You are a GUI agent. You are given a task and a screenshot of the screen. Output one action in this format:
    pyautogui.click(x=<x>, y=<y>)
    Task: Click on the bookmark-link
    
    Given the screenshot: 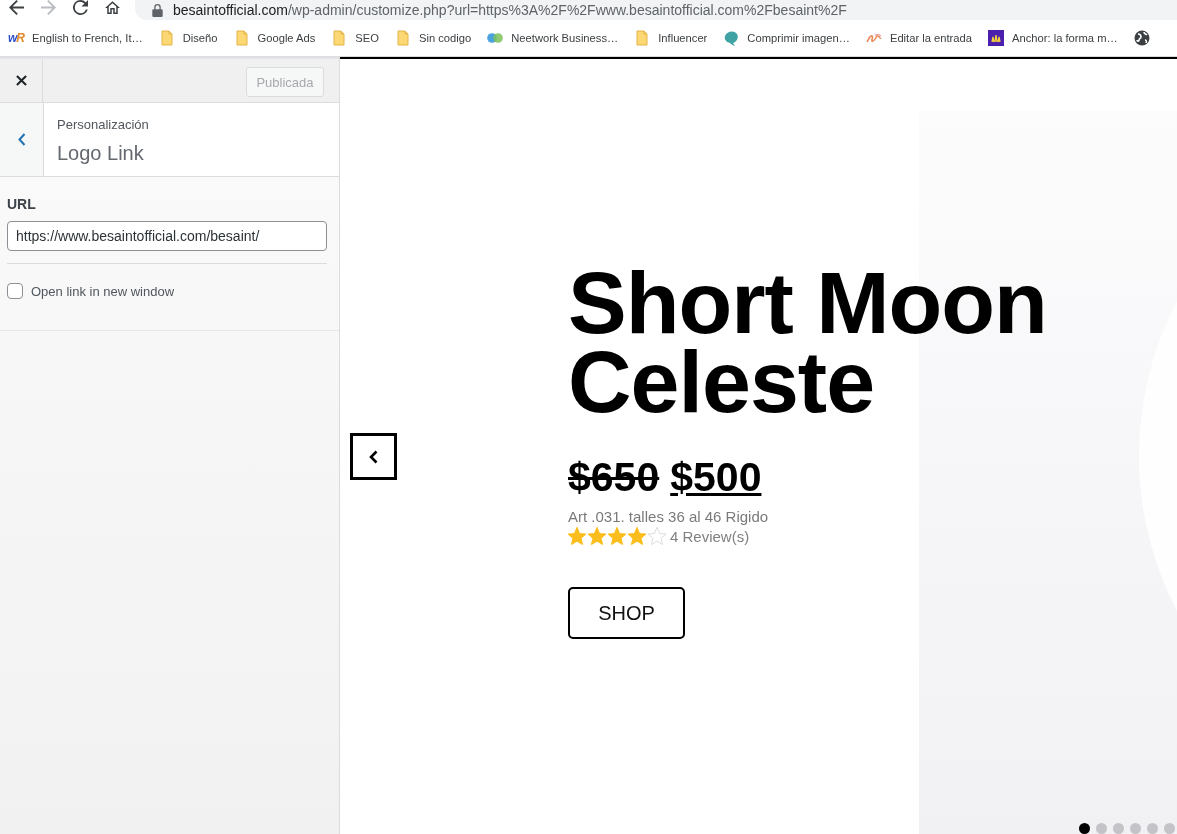 What is the action you would take?
    pyautogui.click(x=1141, y=38)
    